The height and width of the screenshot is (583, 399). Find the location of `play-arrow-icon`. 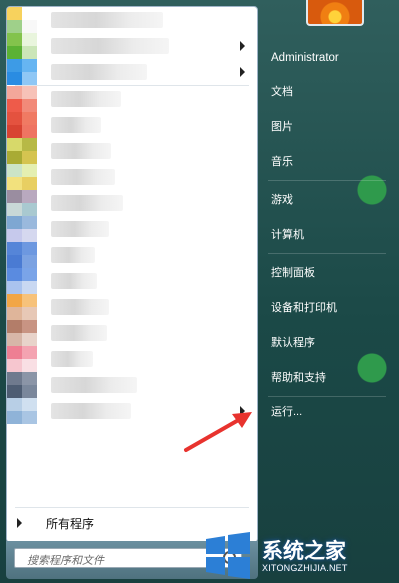

play-arrow-icon is located at coordinates (19, 523).